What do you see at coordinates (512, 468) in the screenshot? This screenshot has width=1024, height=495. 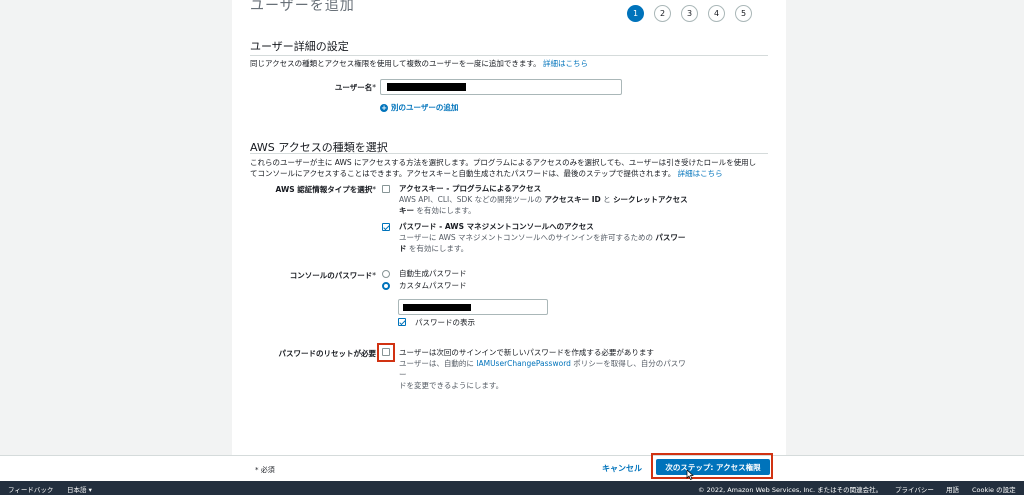 I see `action-bar` at bounding box center [512, 468].